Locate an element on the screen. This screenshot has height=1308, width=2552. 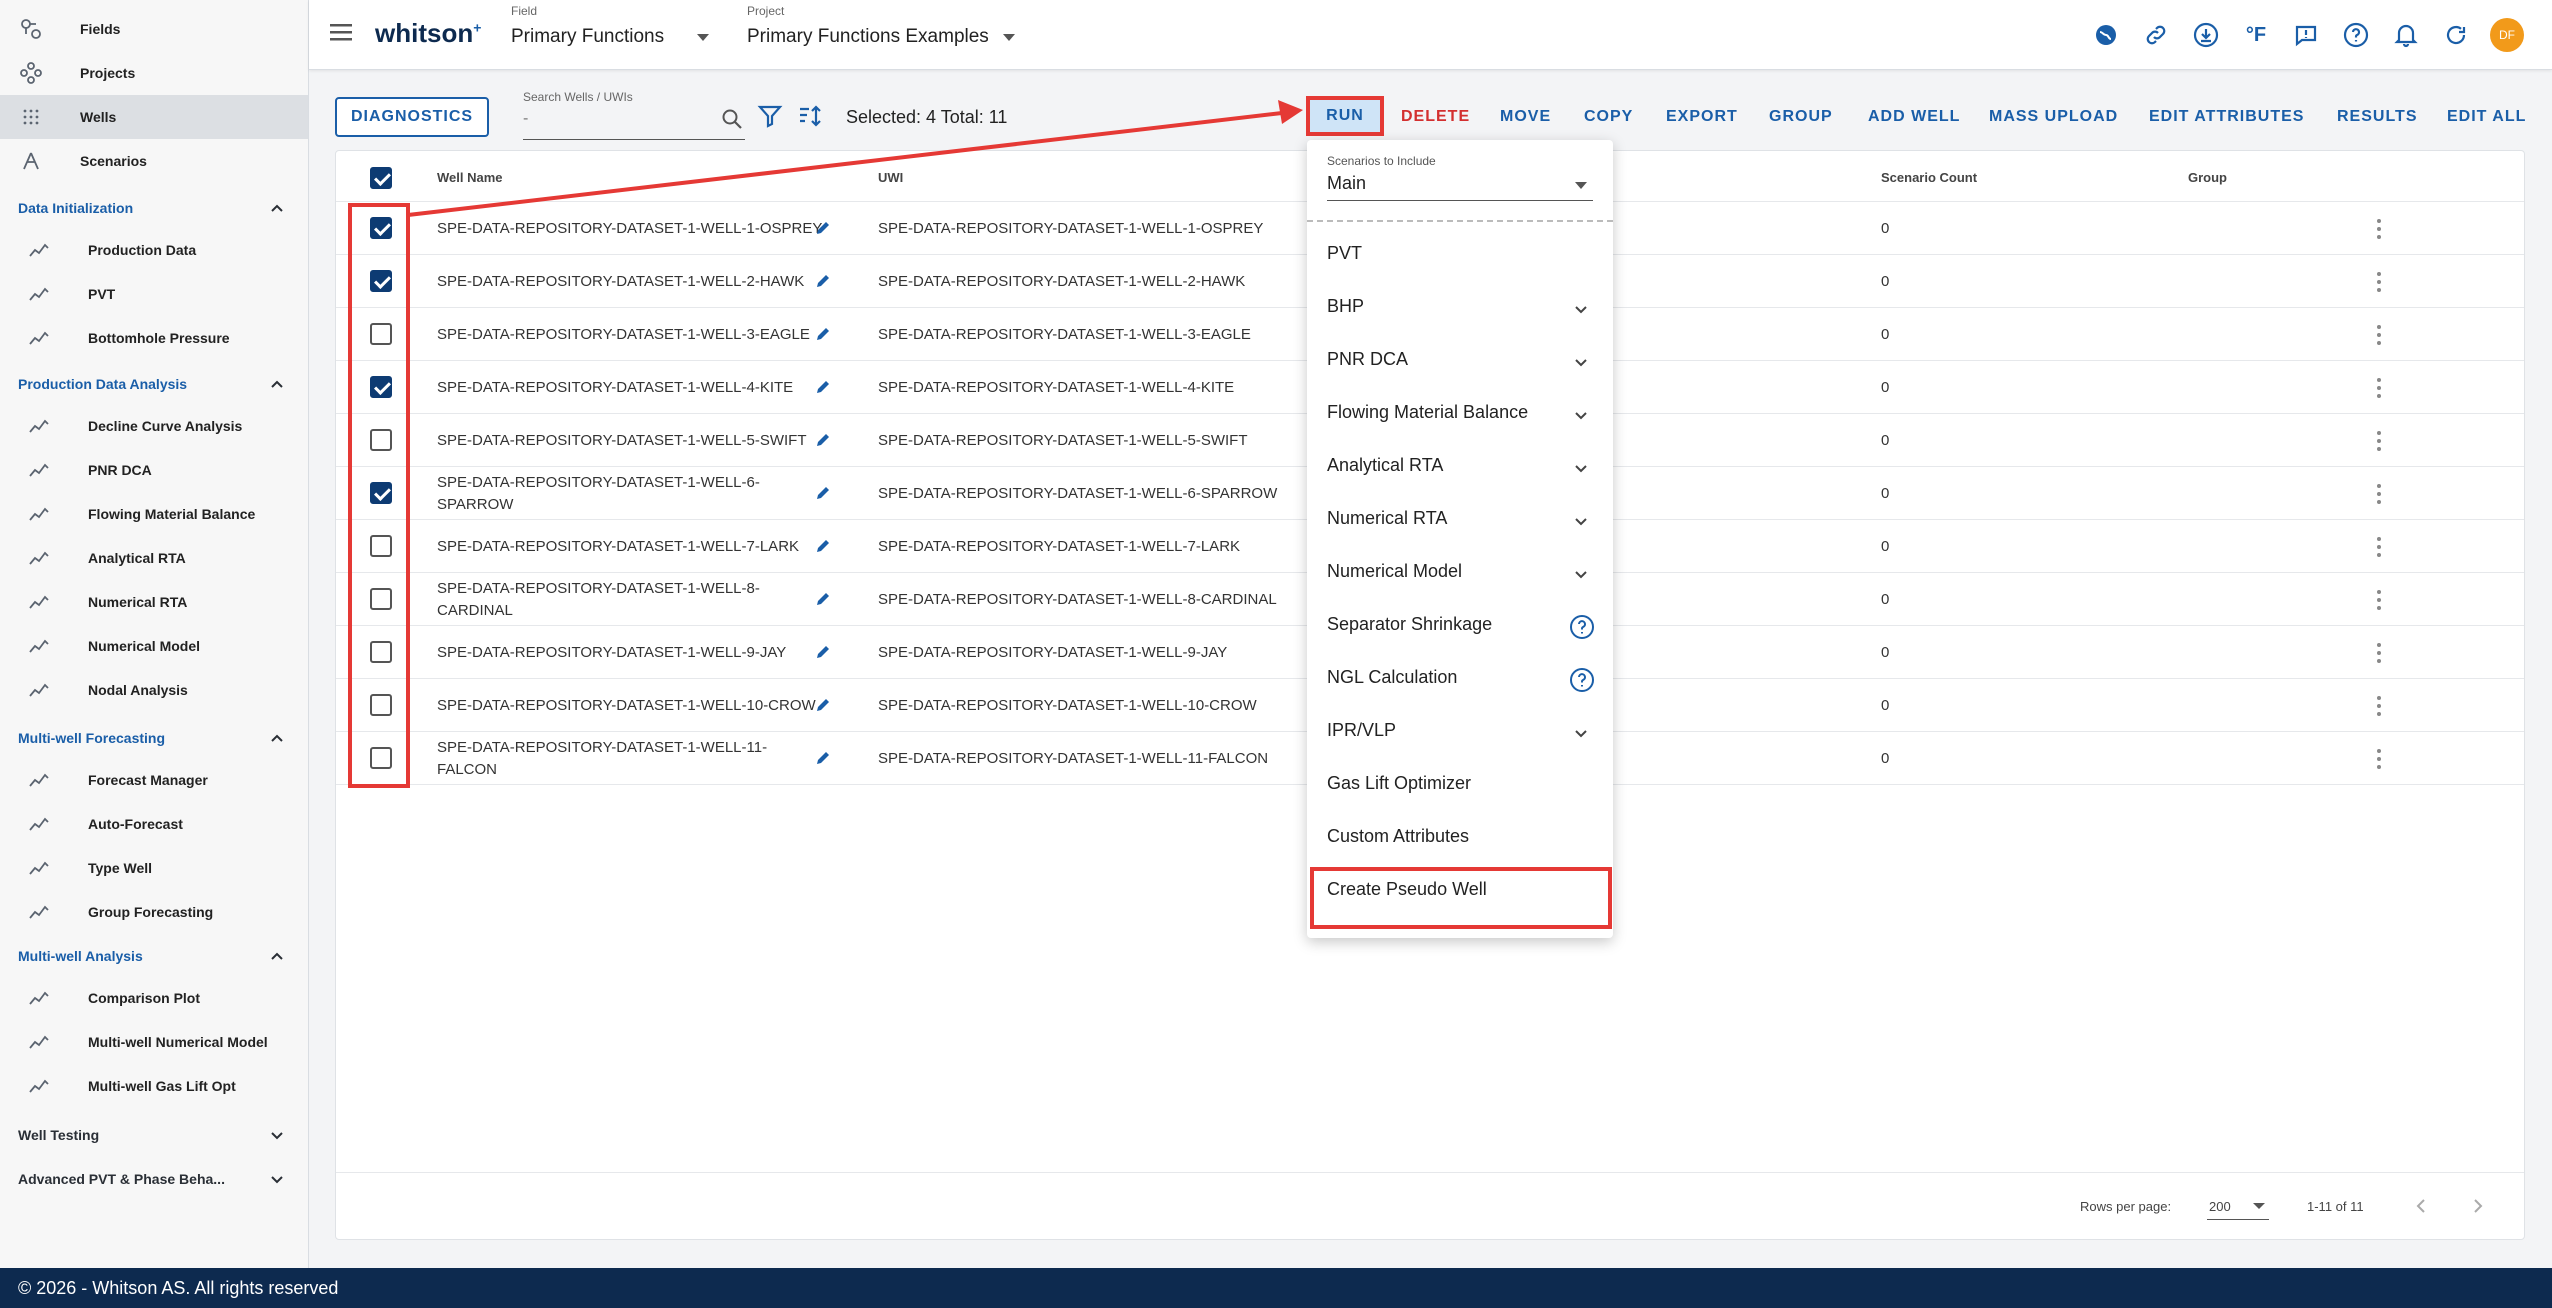
sidebar-item-decline-curve-analysis: Decline Curve Analysis is located at coordinates (154, 426).